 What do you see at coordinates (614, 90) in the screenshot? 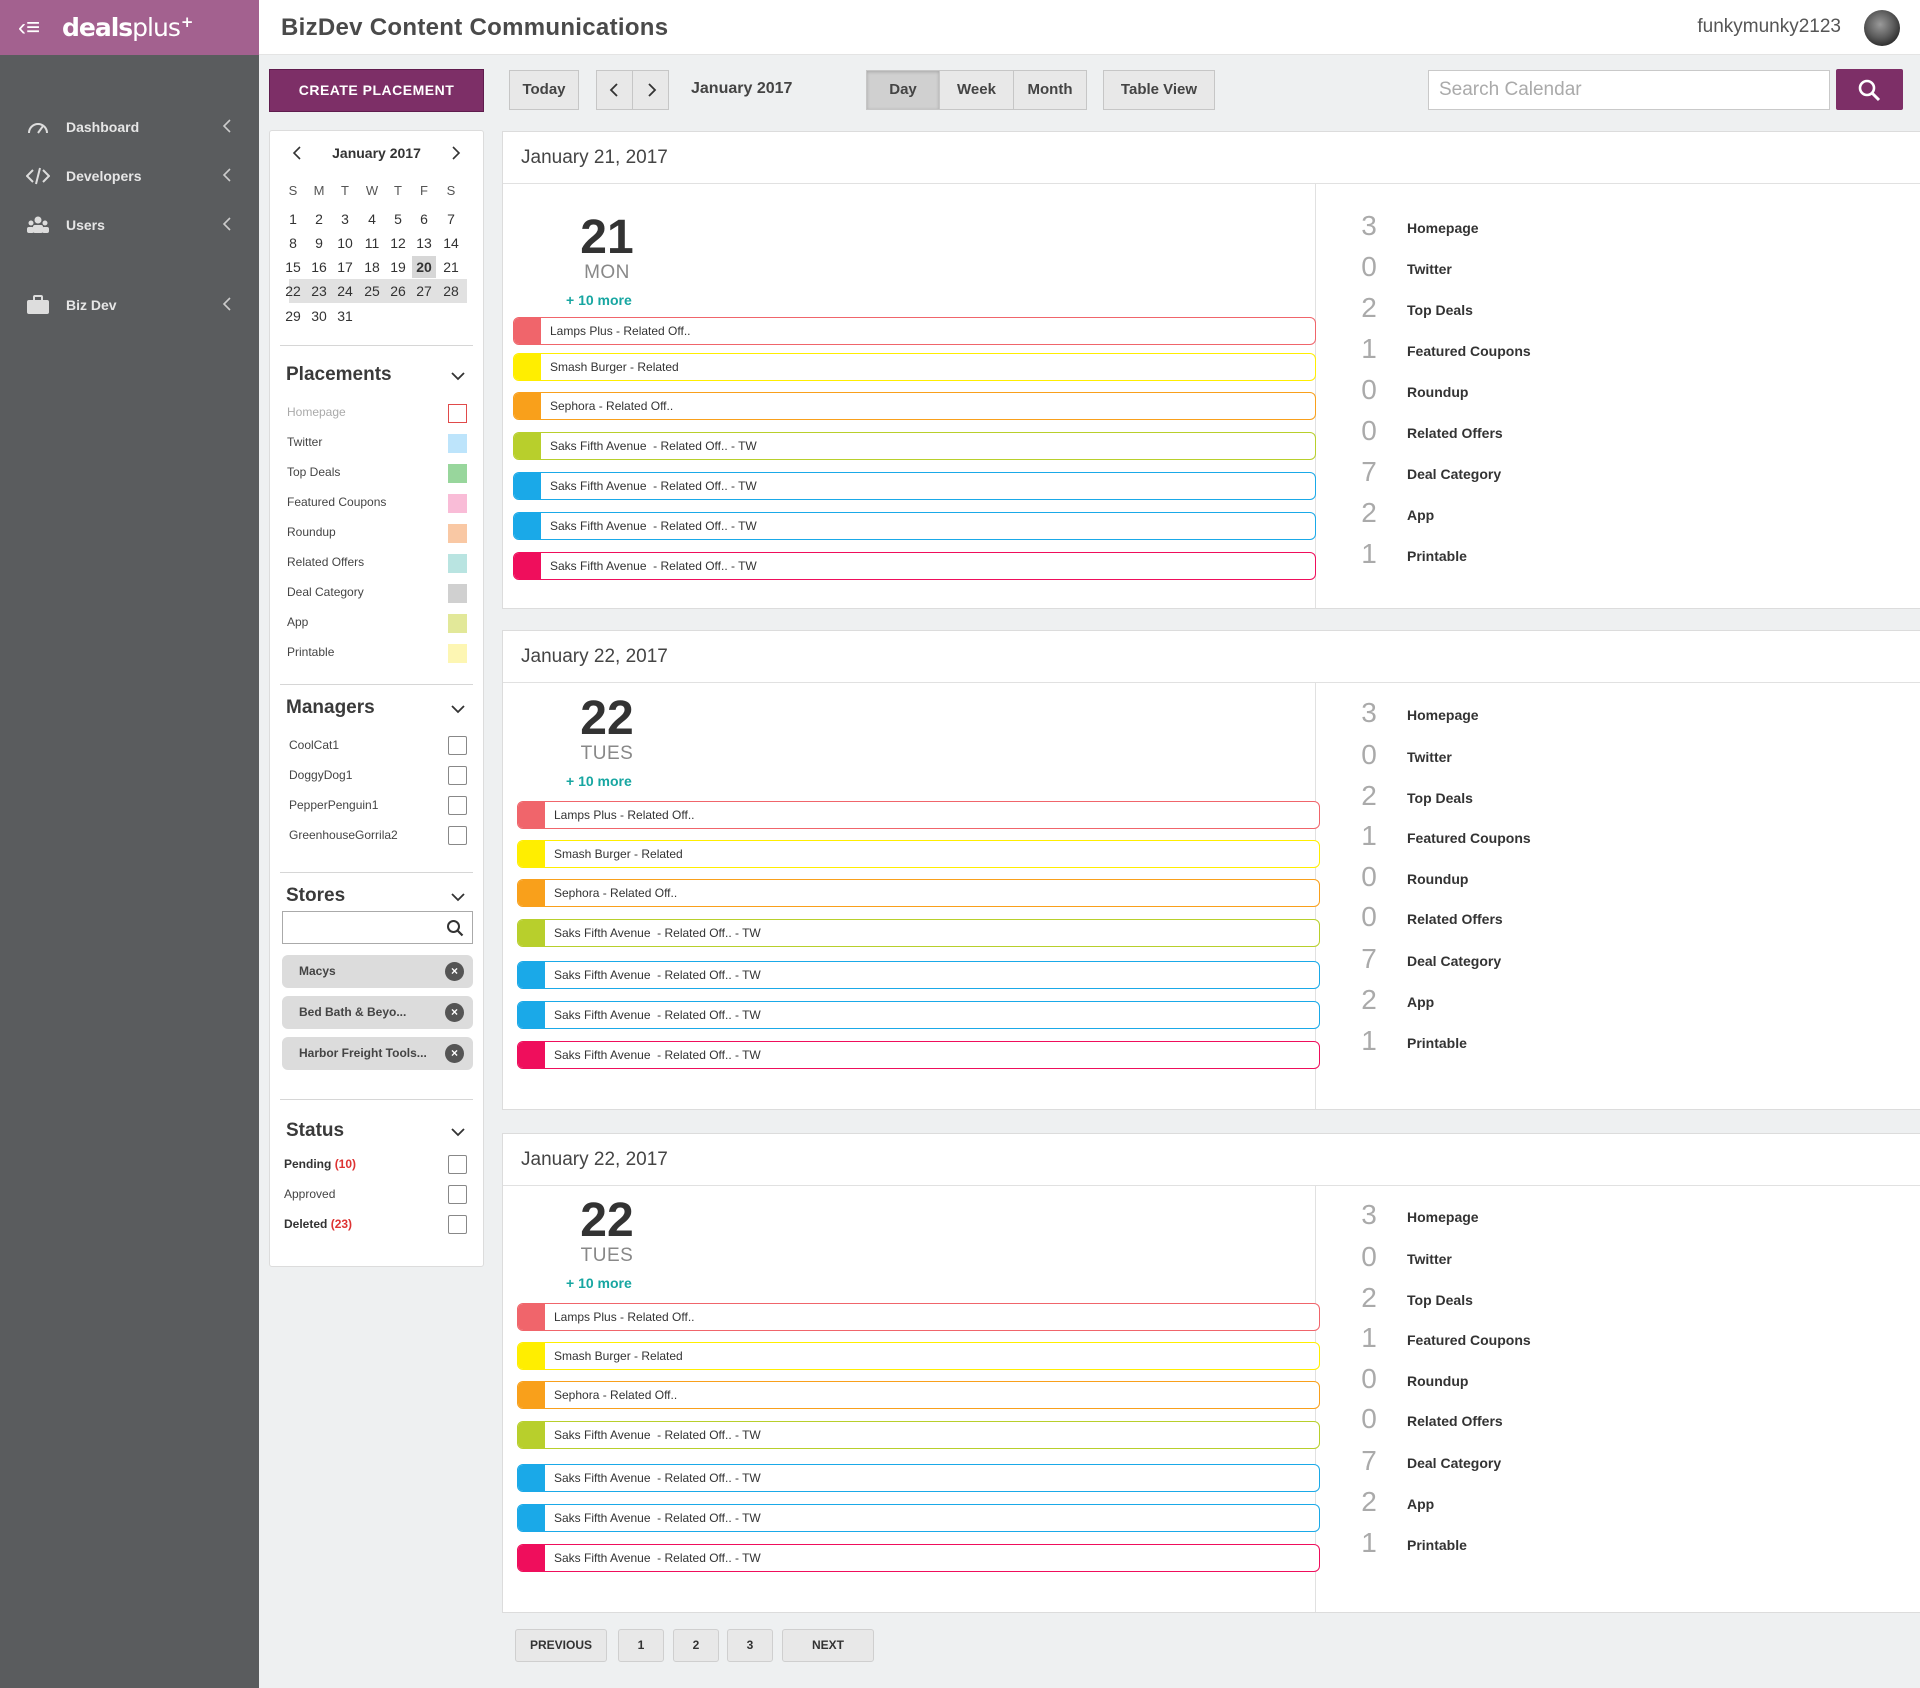
I see `prev-period-button` at bounding box center [614, 90].